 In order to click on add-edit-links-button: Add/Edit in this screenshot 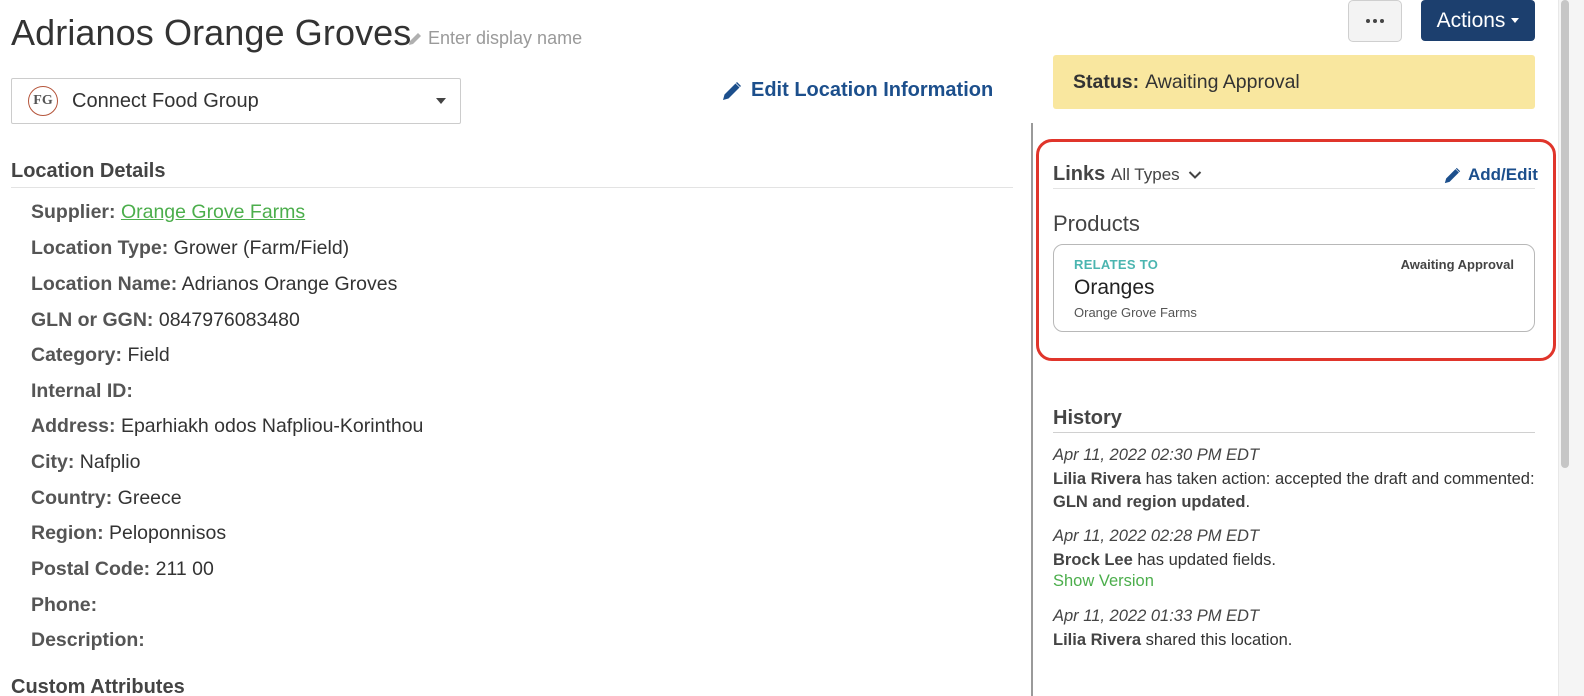, I will do `click(1491, 175)`.